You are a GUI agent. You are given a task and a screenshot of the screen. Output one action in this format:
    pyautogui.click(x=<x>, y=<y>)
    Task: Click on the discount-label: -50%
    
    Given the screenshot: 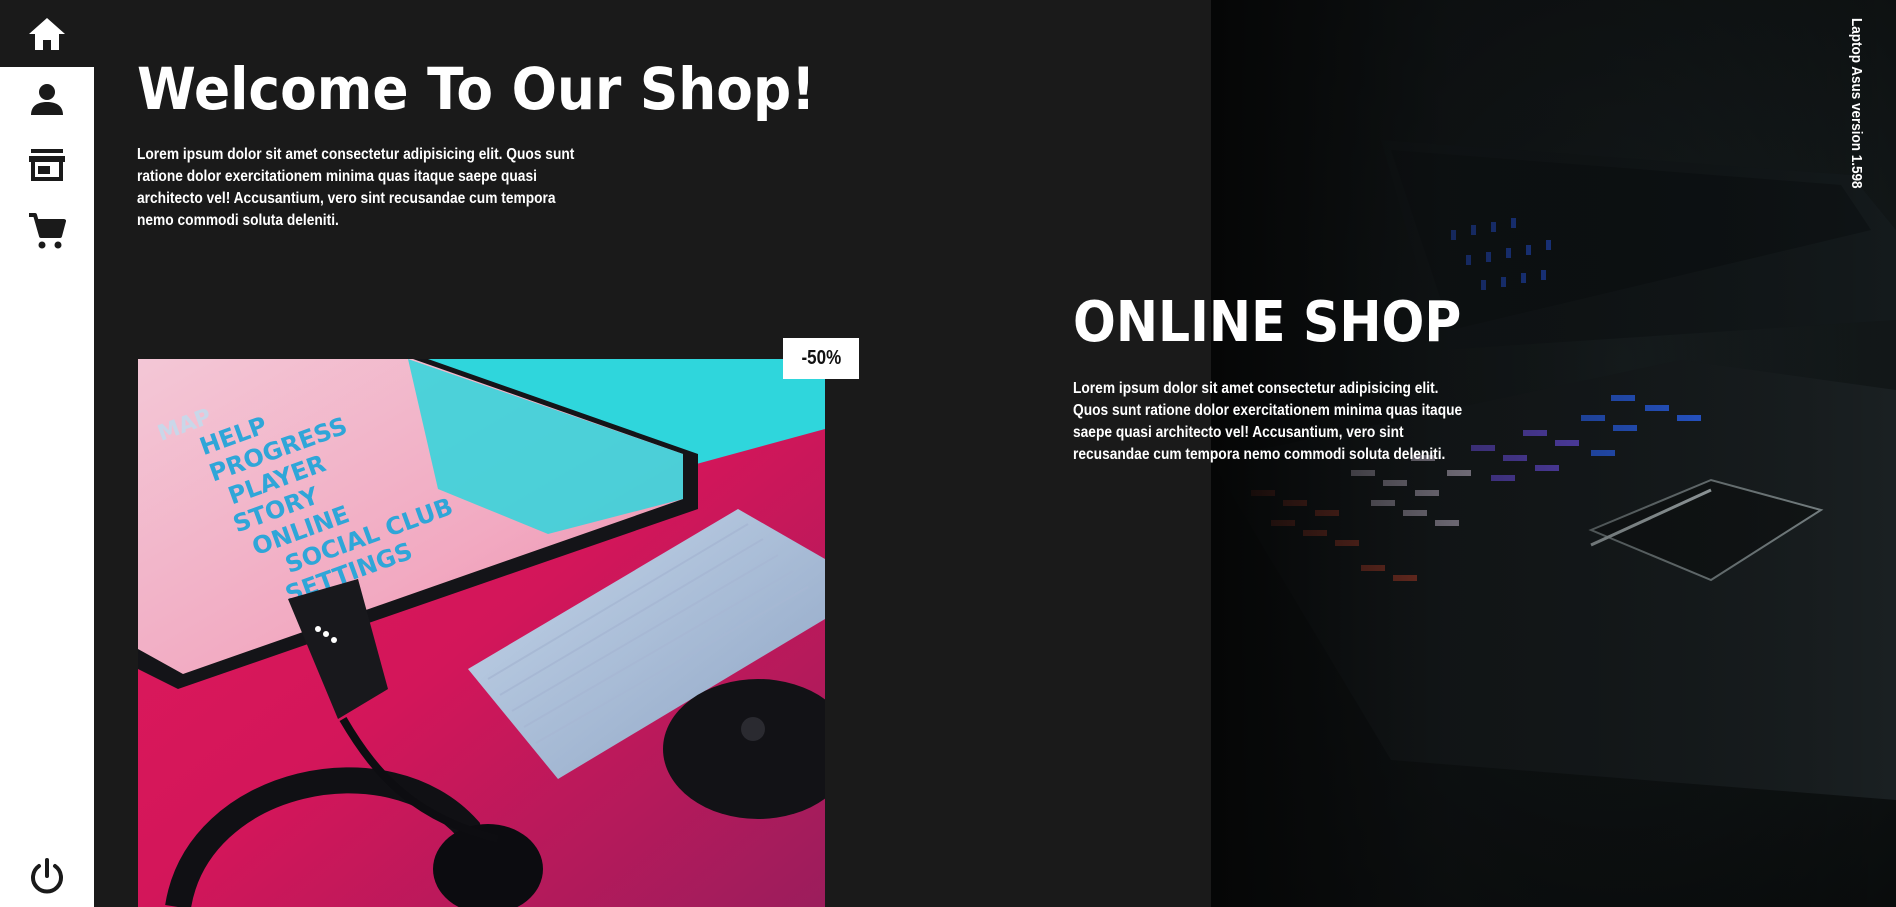 What is the action you would take?
    pyautogui.click(x=821, y=358)
    